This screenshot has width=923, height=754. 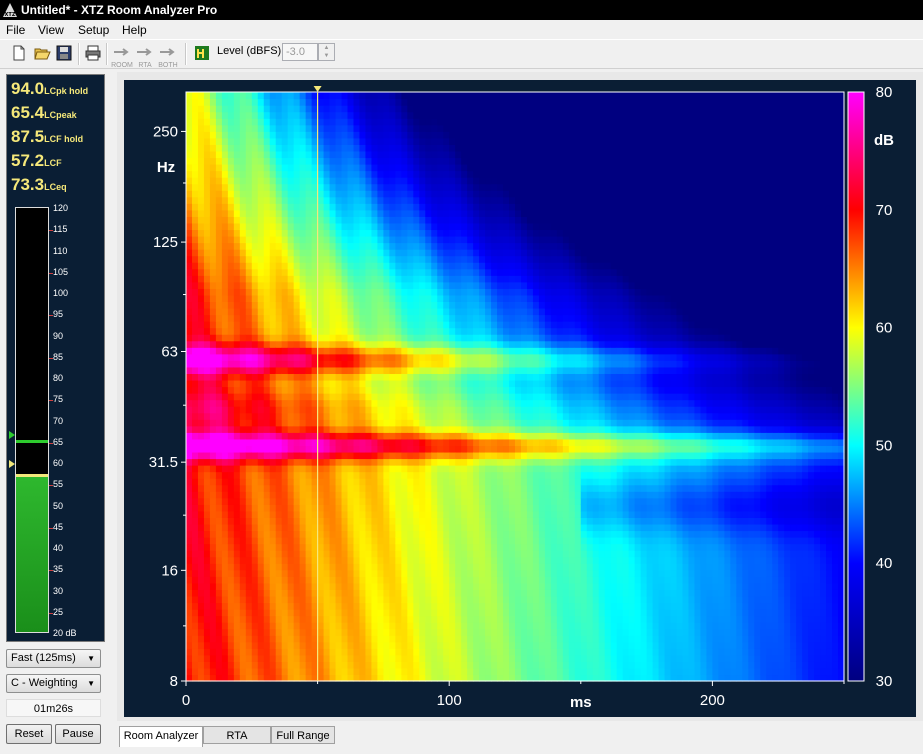 What do you see at coordinates (93, 53) in the screenshot?
I see `print-icon` at bounding box center [93, 53].